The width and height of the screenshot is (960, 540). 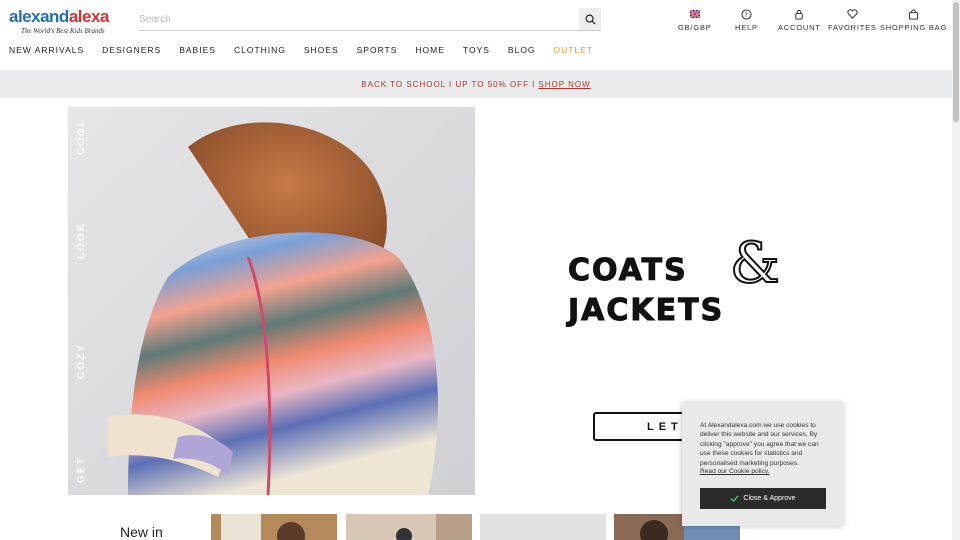 What do you see at coordinates (852, 27) in the screenshot?
I see `favorites-label: FAVORITES` at bounding box center [852, 27].